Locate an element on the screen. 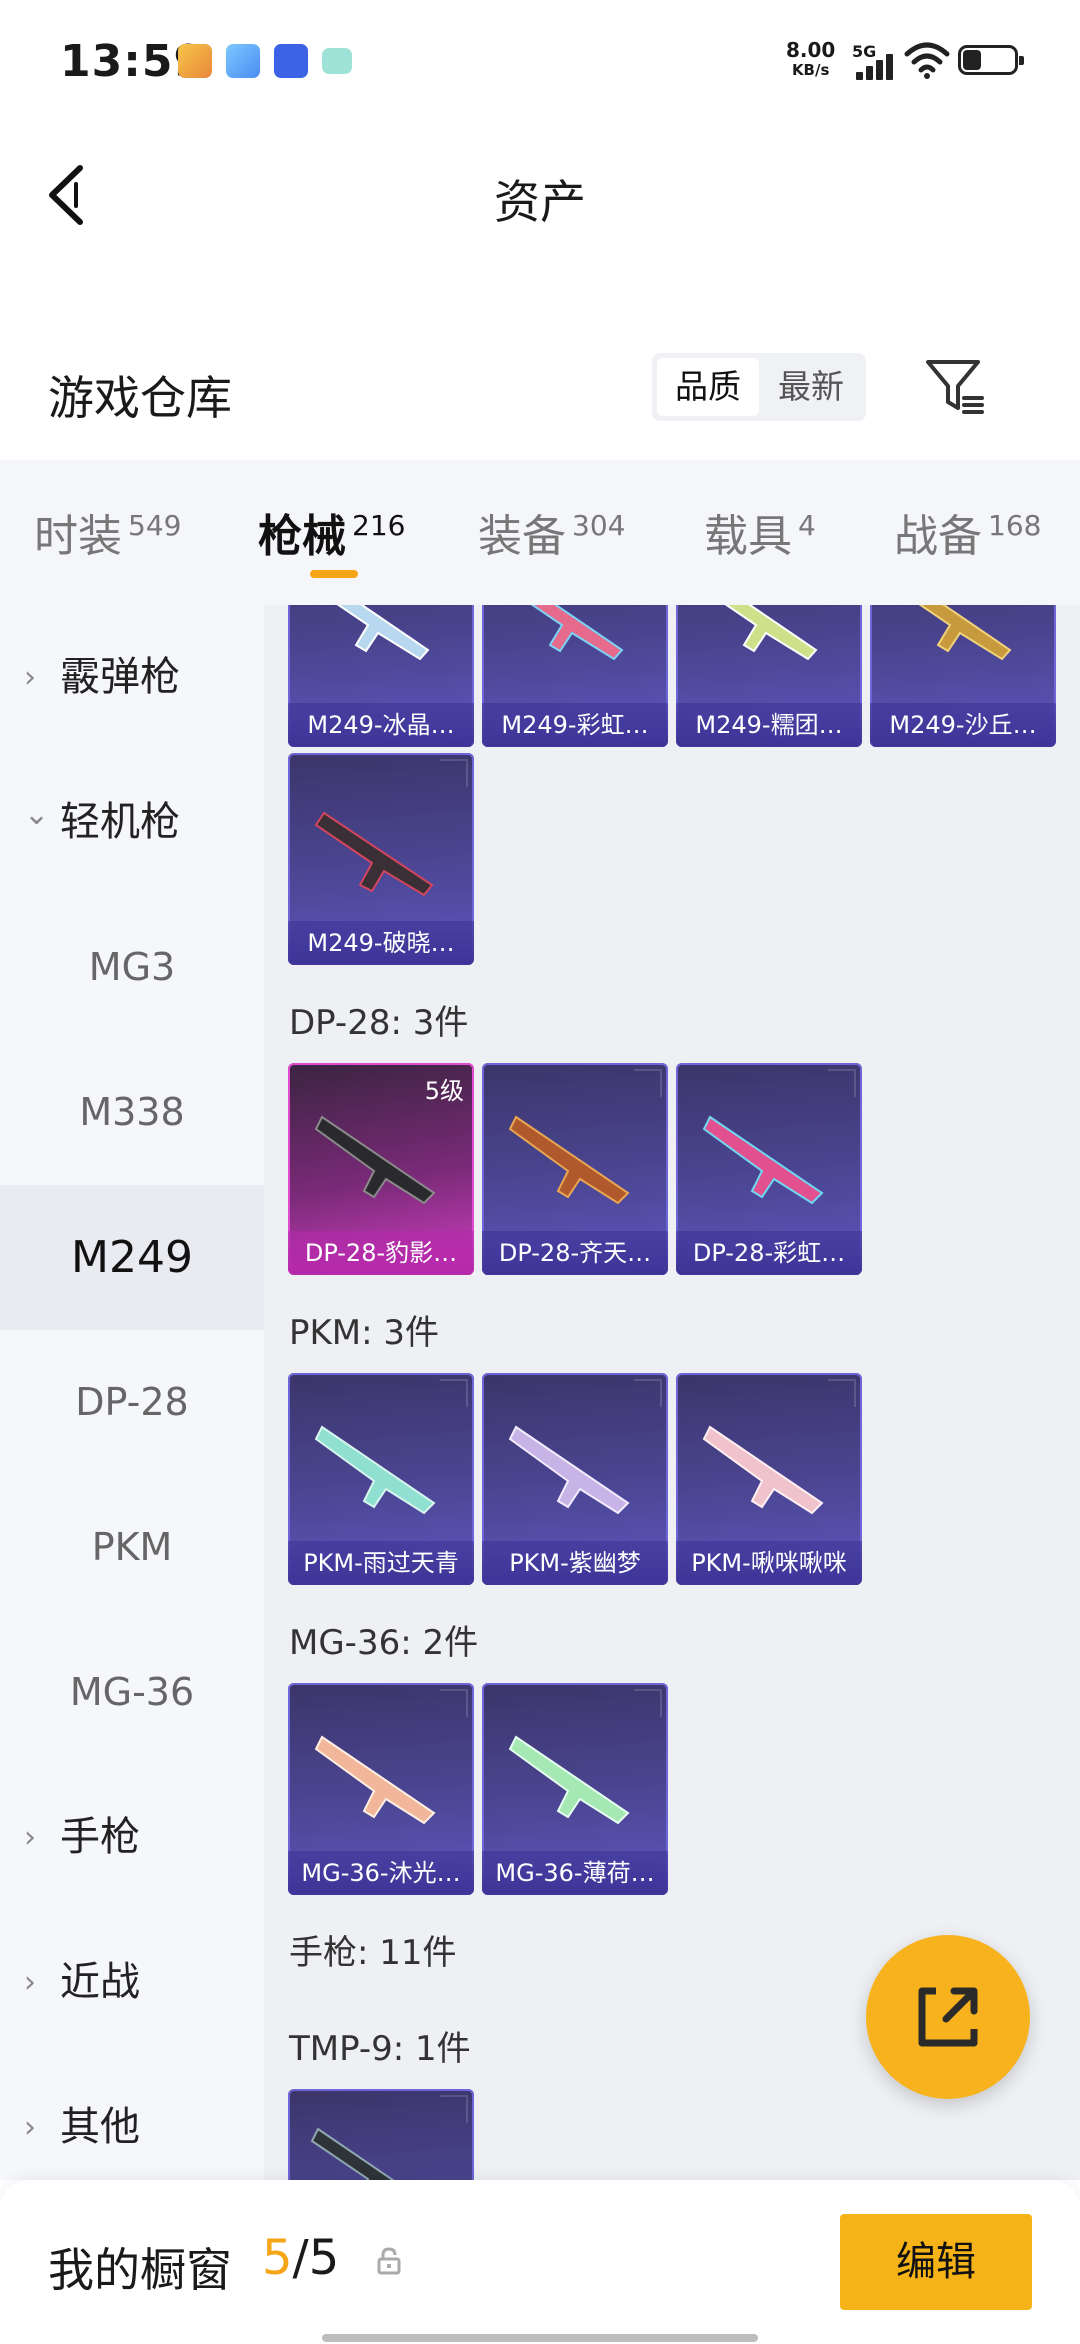  sort-toggle: 品质 最新 is located at coordinates (759, 387).